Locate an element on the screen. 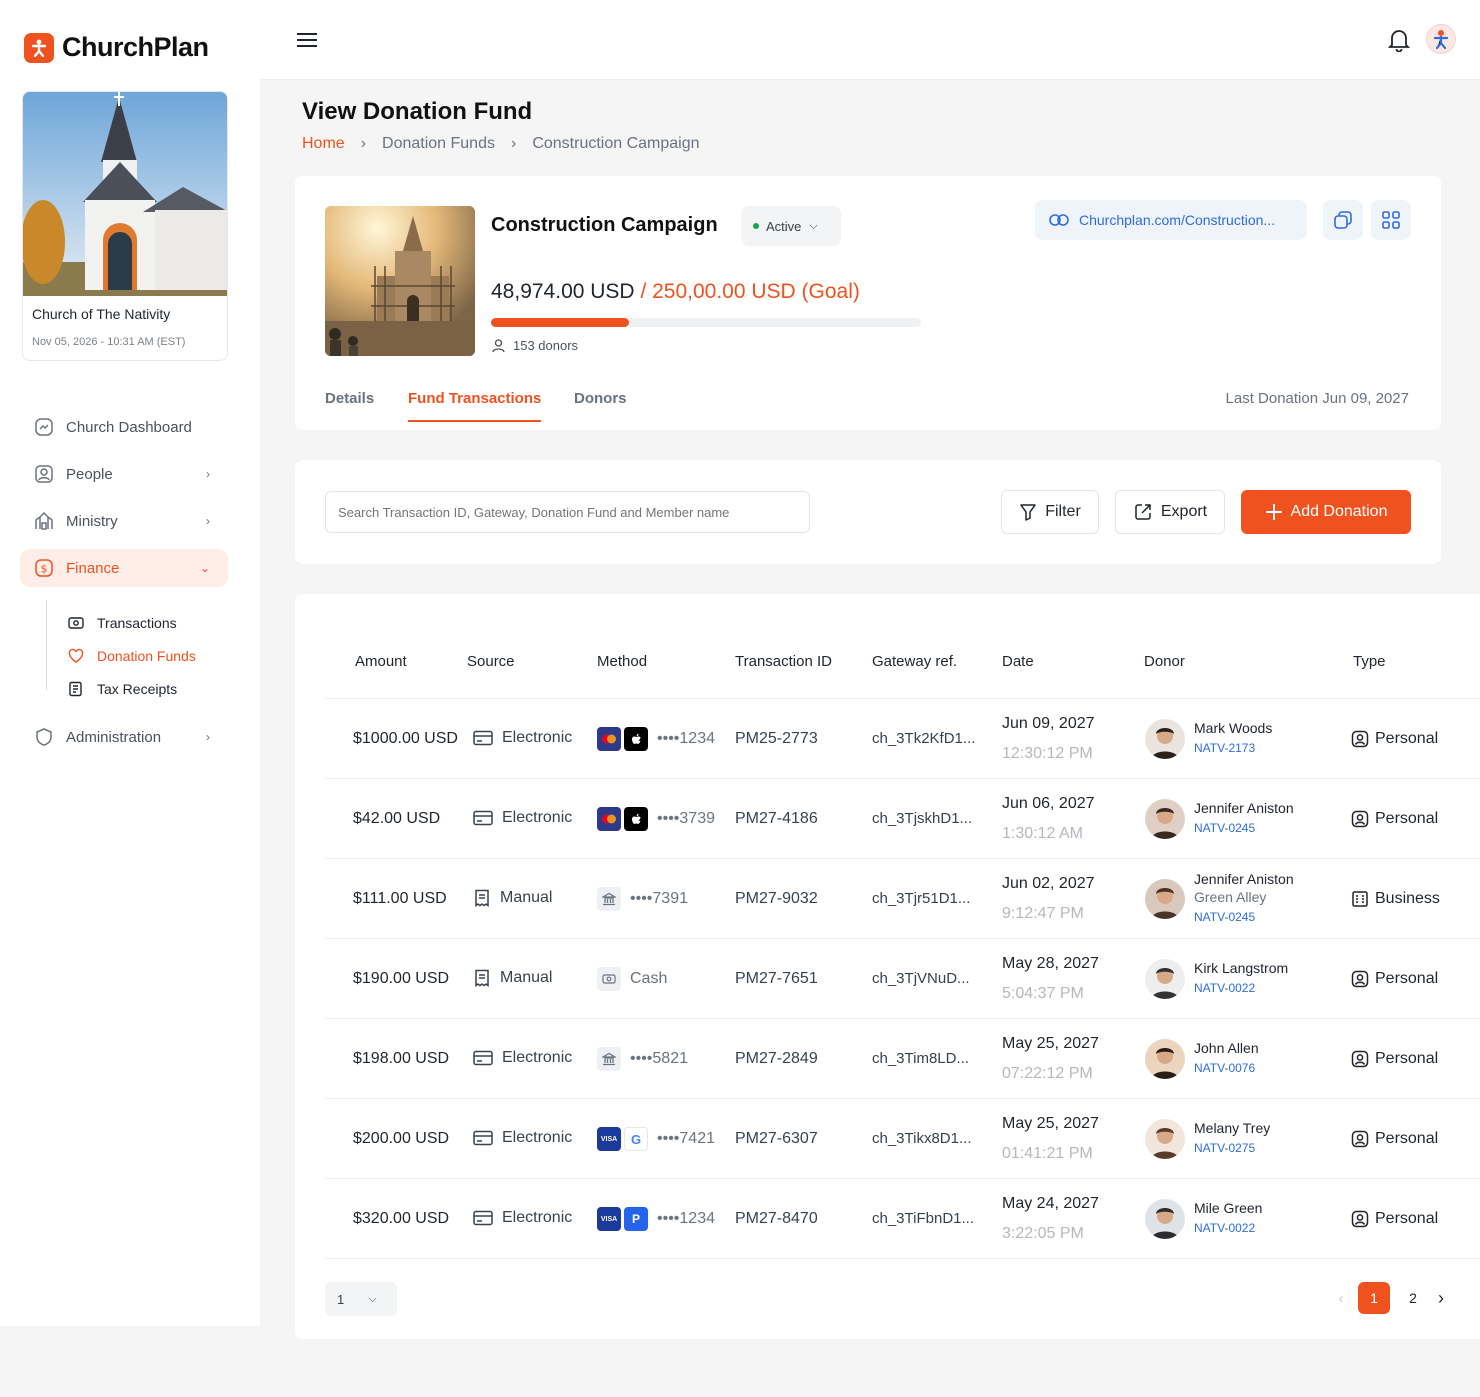 This screenshot has width=1480, height=1397. sidebar-item-ministry: Ministry › is located at coordinates (124, 521).